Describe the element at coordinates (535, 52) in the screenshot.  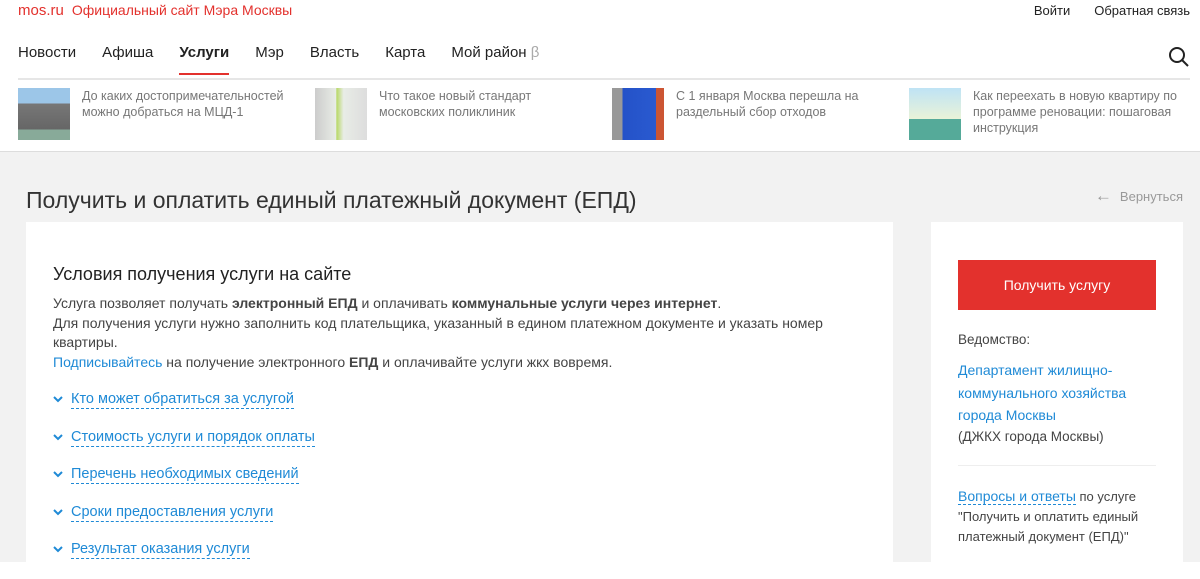
I see `beta-badge: β` at that location.